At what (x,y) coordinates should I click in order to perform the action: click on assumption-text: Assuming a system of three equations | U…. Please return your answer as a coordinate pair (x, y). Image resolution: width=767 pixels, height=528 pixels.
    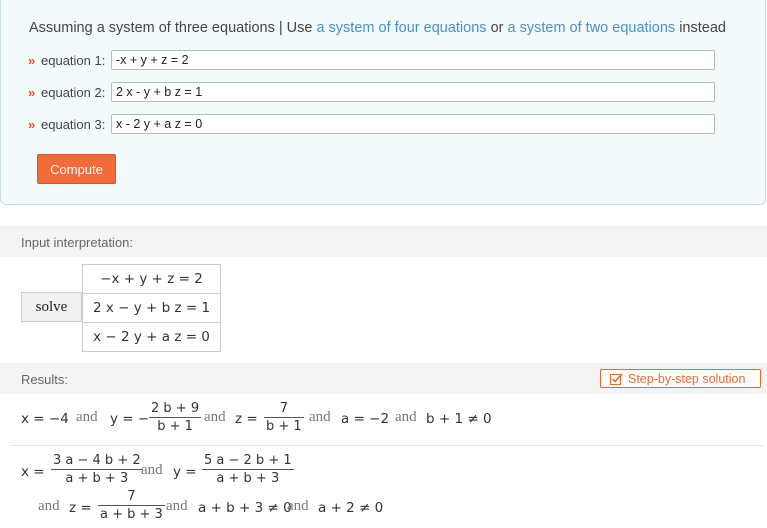
    Looking at the image, I should click on (377, 28).